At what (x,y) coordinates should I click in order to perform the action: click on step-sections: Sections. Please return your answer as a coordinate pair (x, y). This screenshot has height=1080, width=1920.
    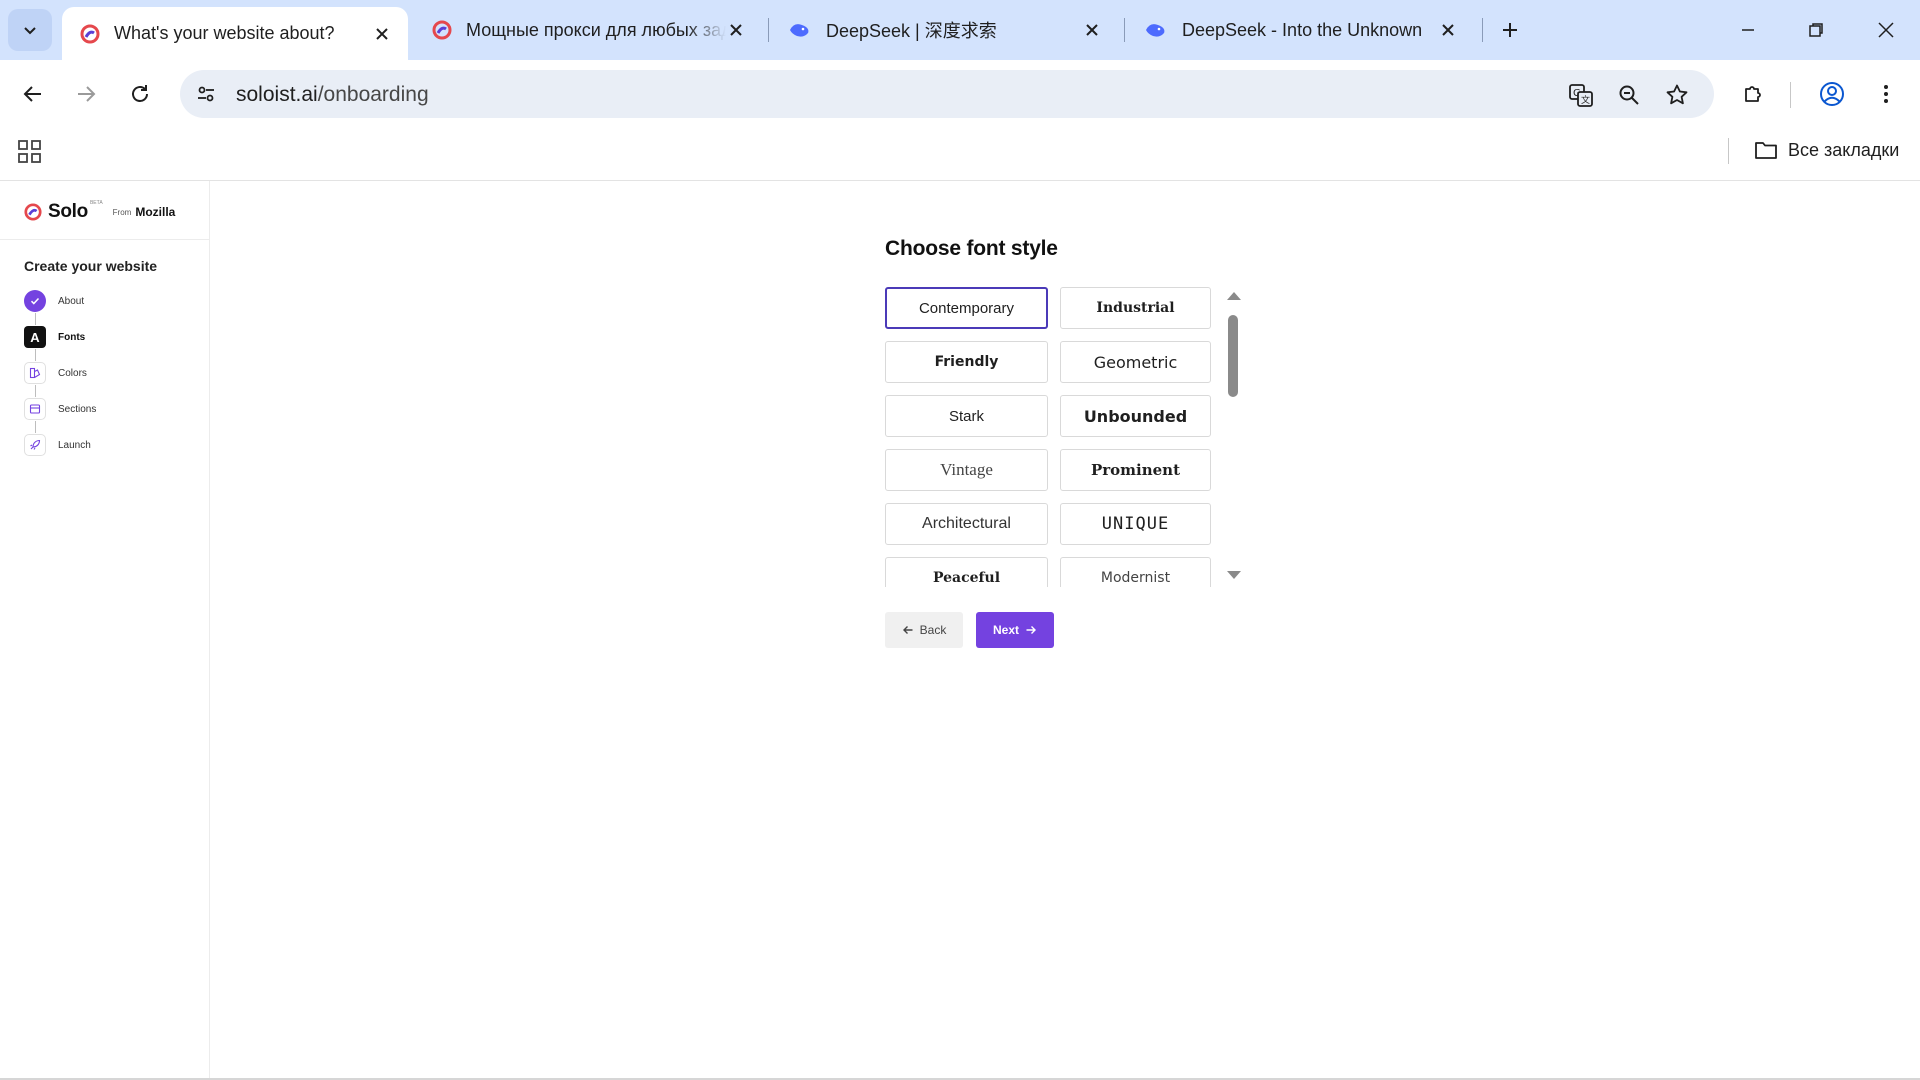
    Looking at the image, I should click on (60, 409).